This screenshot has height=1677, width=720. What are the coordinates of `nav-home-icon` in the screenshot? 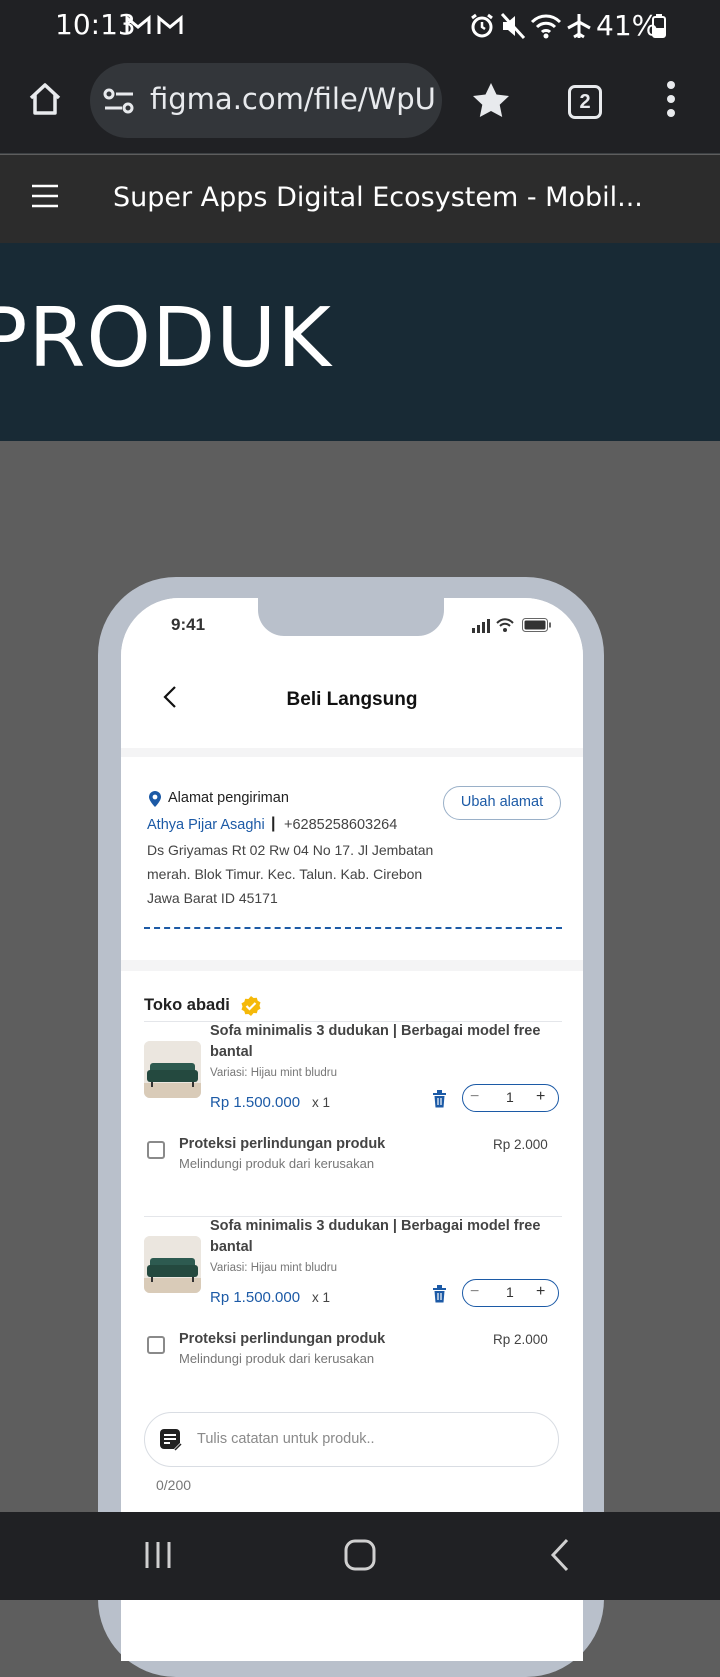 It's located at (360, 1555).